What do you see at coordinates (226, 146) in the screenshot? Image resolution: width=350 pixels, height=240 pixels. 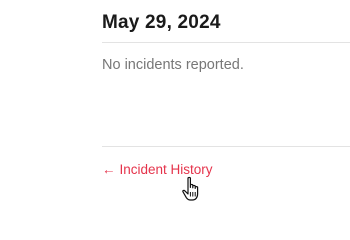 I see `footer-divider` at bounding box center [226, 146].